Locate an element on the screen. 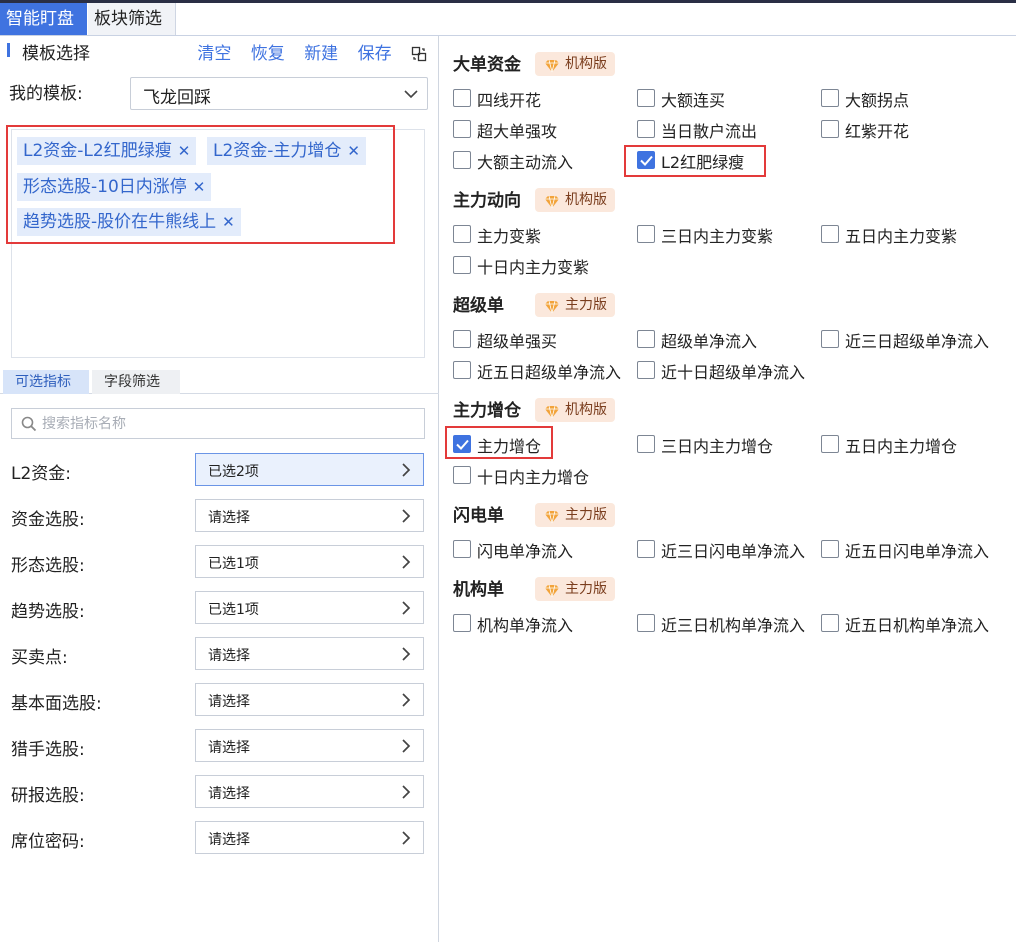 The width and height of the screenshot is (1016, 942). restore-button: 恢复 is located at coordinates (268, 54).